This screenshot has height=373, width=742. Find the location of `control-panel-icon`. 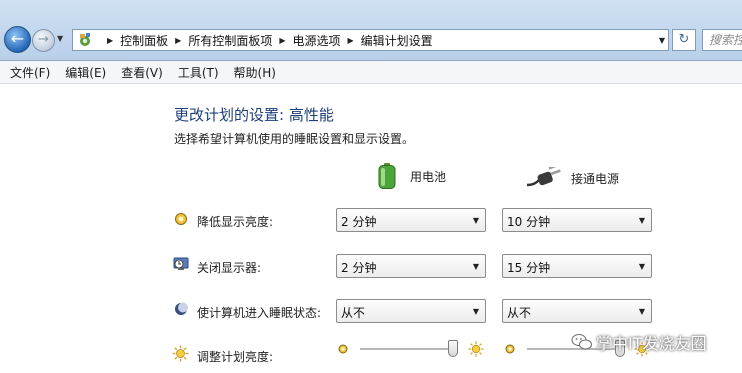

control-panel-icon is located at coordinates (85, 39).